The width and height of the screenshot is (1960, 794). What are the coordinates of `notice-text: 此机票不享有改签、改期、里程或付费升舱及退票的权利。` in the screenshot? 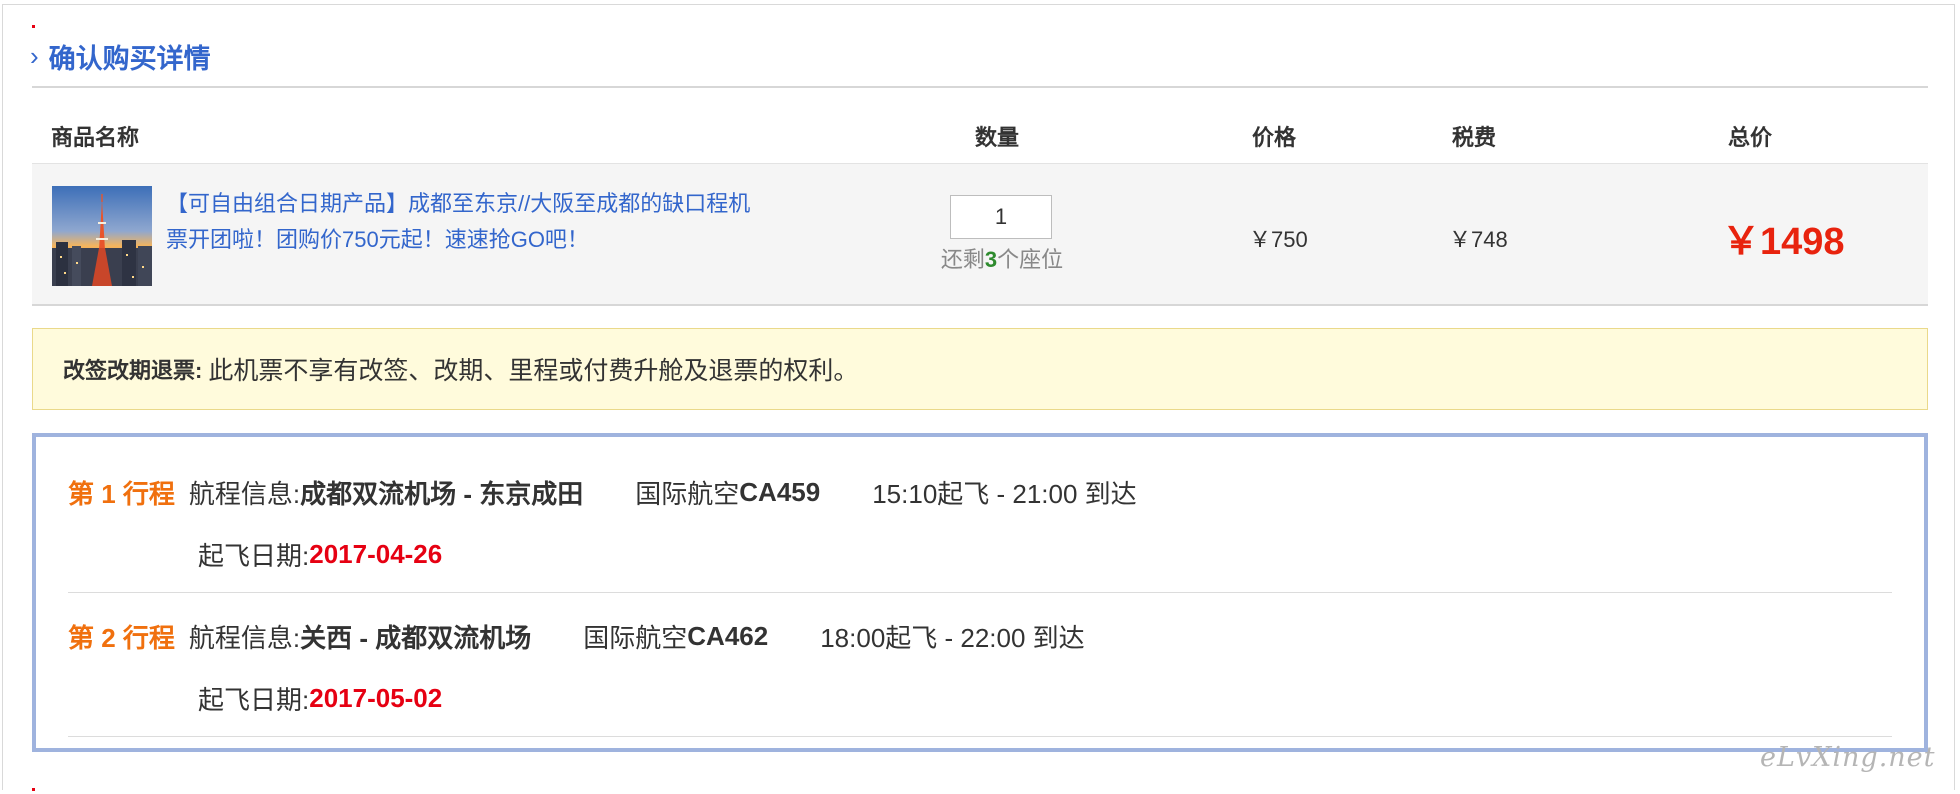 It's located at (533, 371).